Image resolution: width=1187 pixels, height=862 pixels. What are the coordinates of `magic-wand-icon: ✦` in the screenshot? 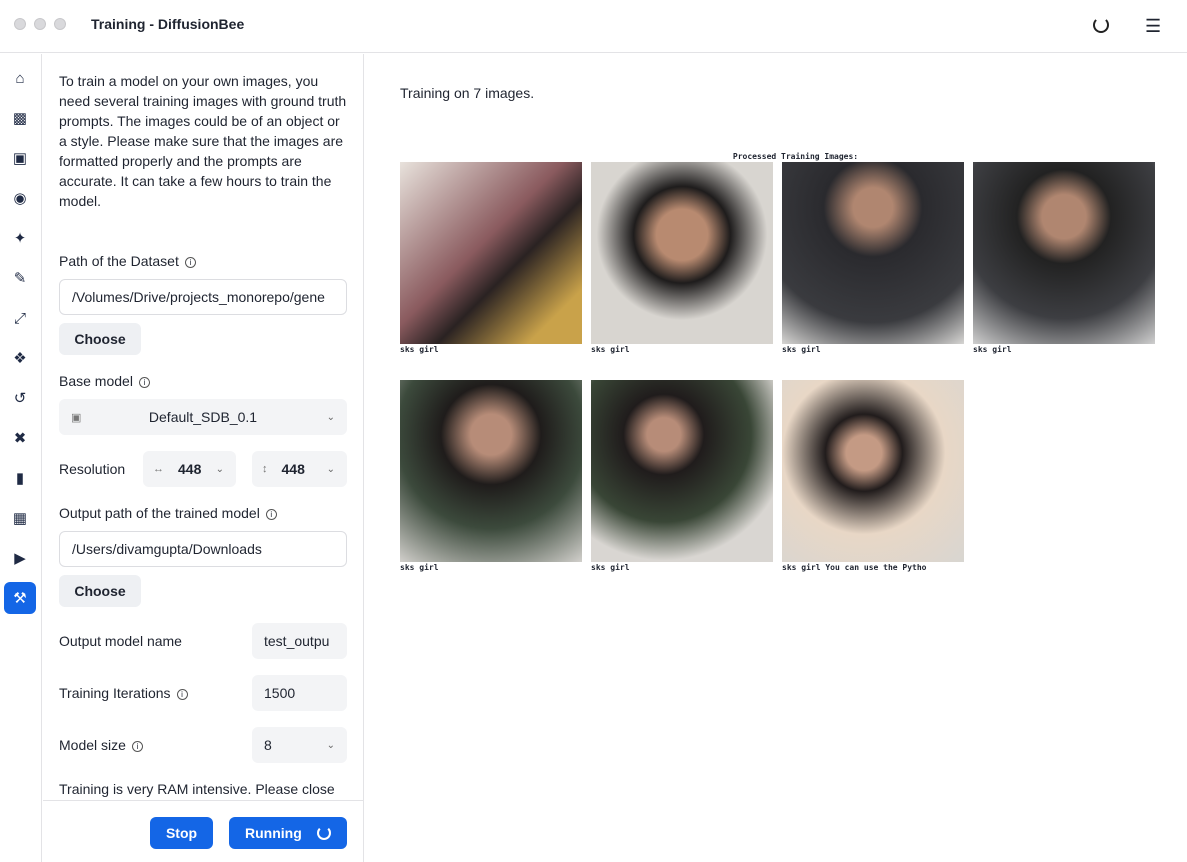 It's located at (20, 238).